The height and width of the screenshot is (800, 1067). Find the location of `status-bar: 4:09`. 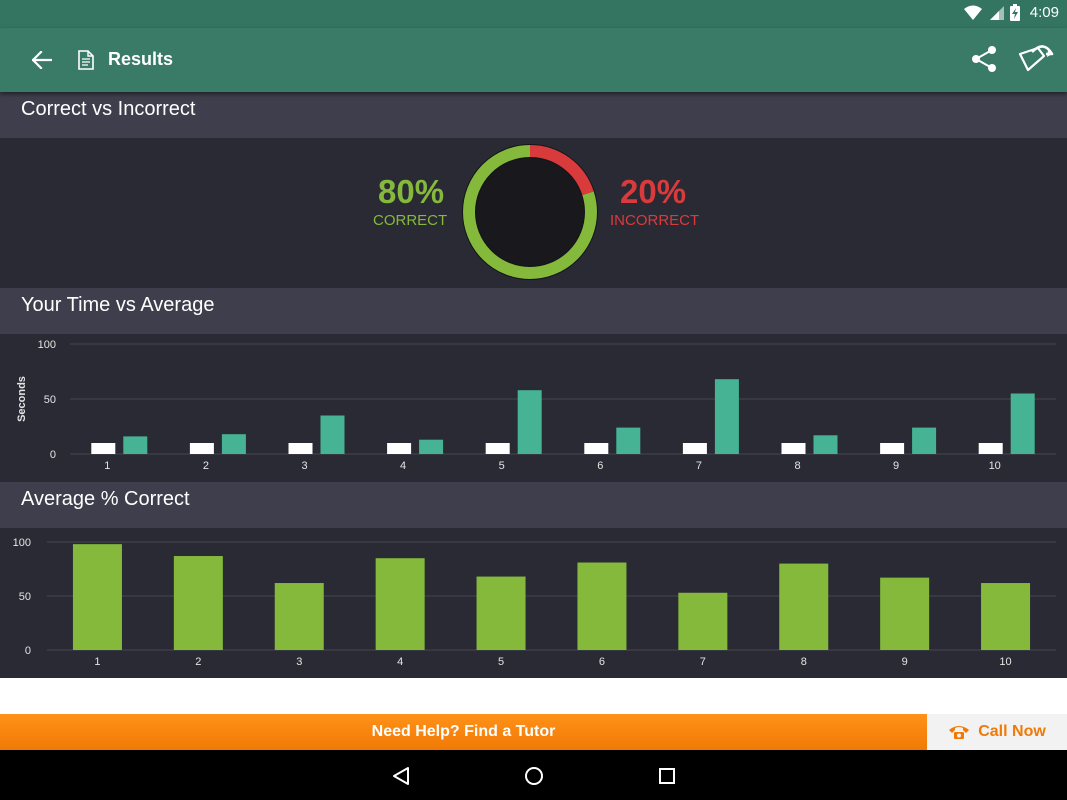

status-bar: 4:09 is located at coordinates (533, 14).